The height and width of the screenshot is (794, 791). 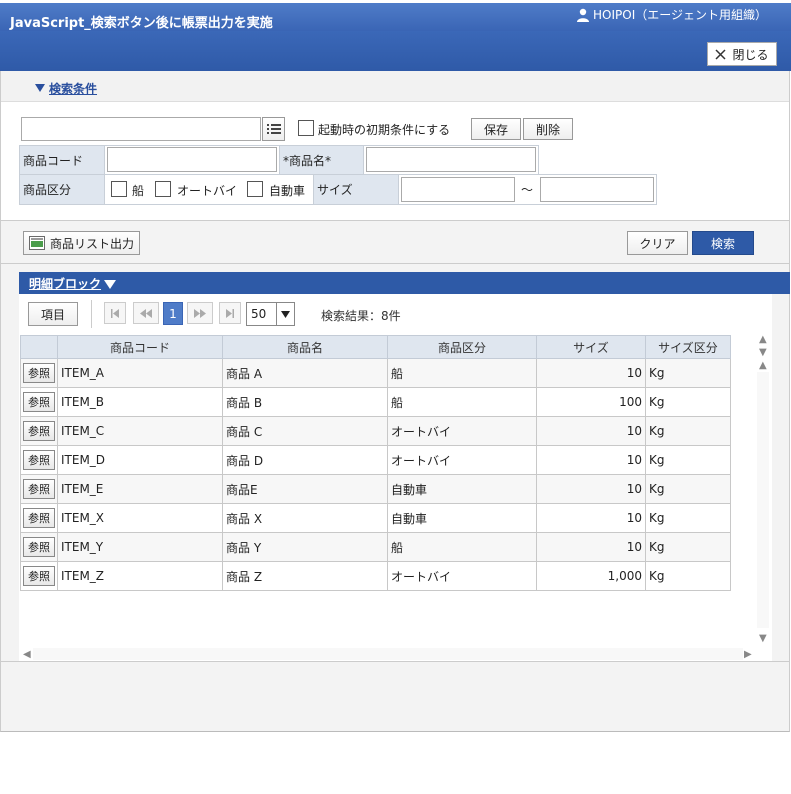 What do you see at coordinates (496, 129) in the screenshot?
I see `save-button: 保存` at bounding box center [496, 129].